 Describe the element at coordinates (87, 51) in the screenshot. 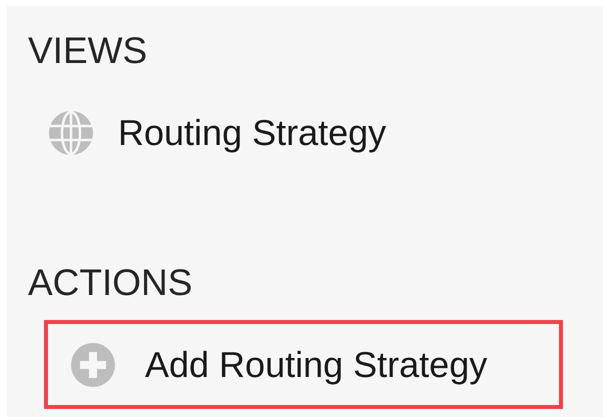

I see `section-heading: VIEWS` at that location.